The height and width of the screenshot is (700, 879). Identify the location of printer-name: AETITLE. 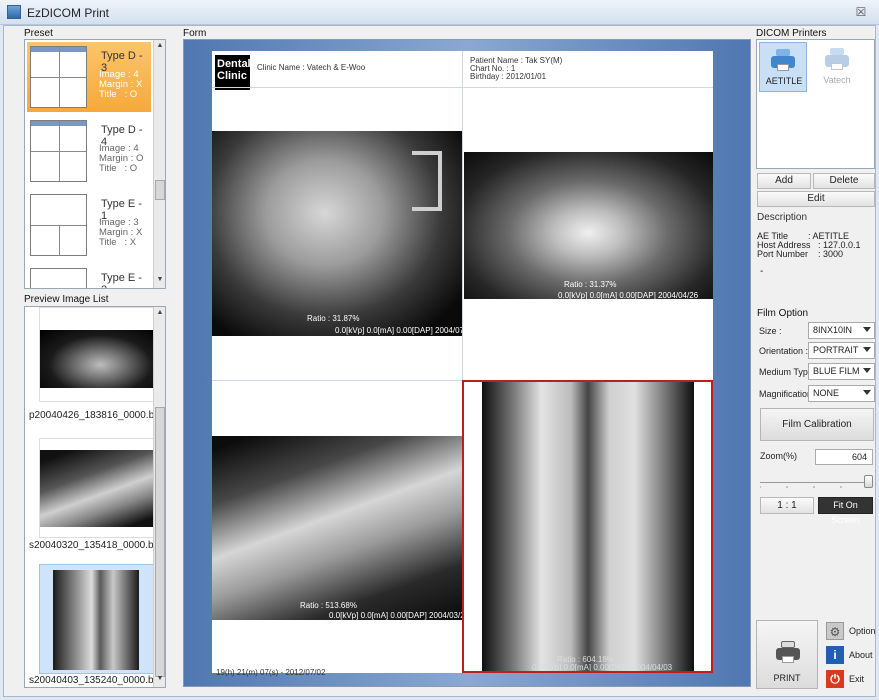
(784, 81).